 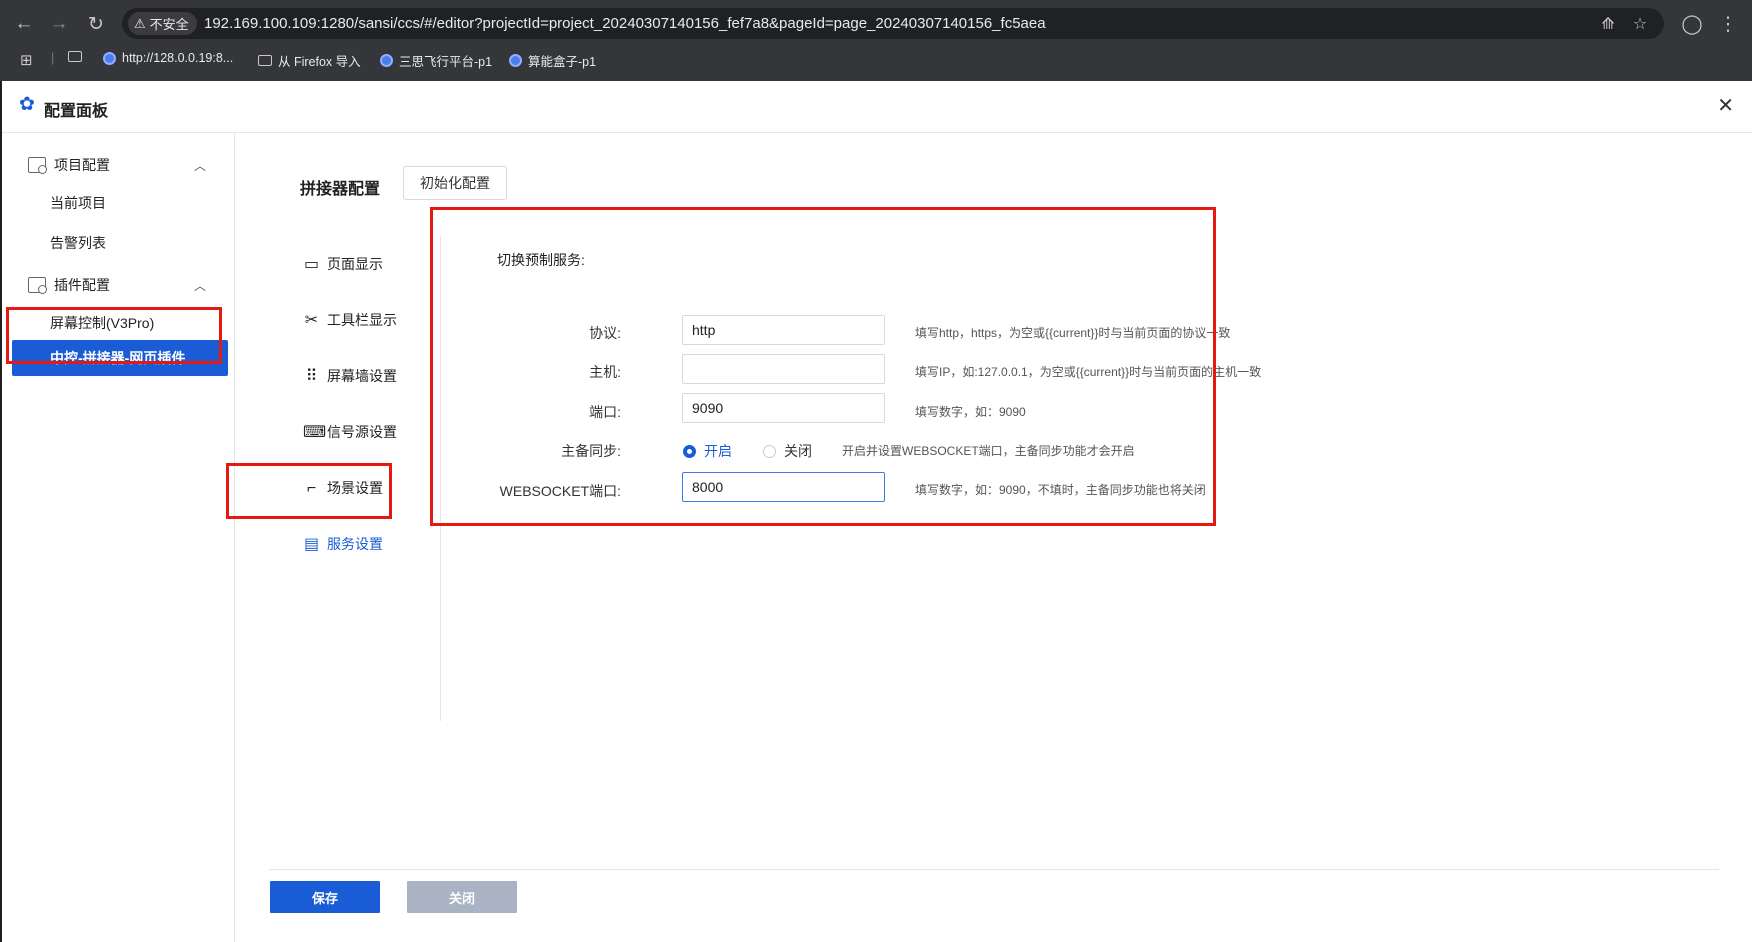 I want to click on close-icon: ✕, so click(x=1725, y=105).